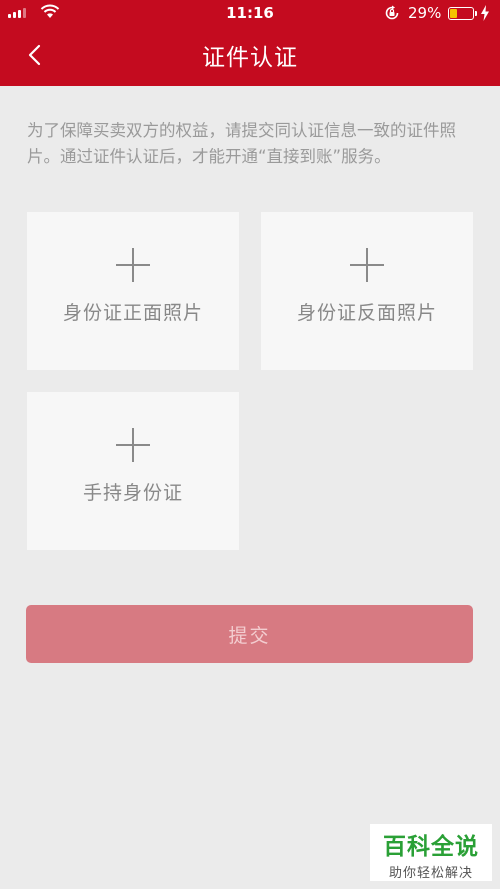 This screenshot has width=500, height=889. I want to click on rotation-lock-icon, so click(392, 12).